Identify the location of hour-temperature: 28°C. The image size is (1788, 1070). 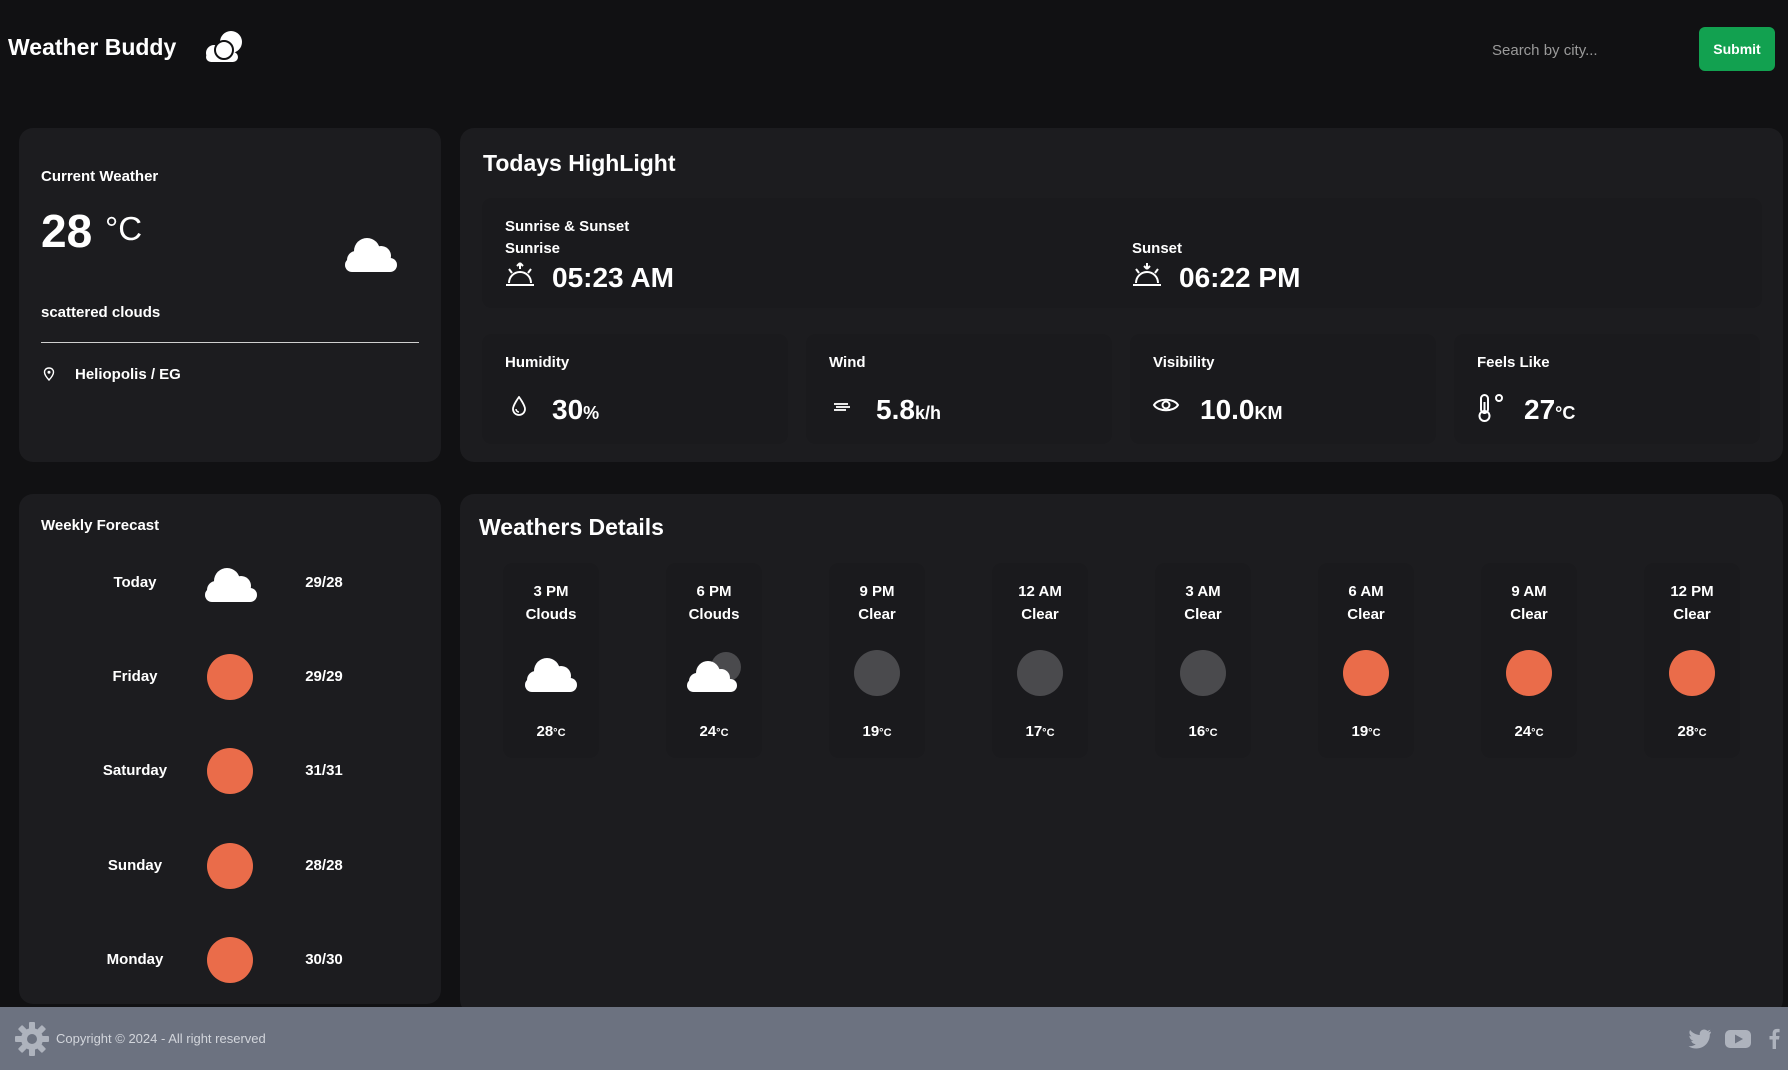
(551, 731).